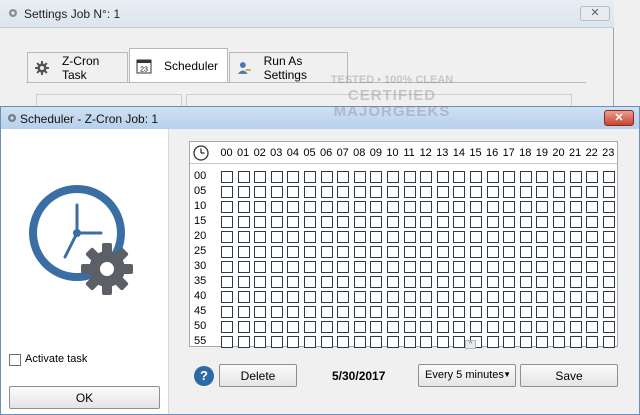  Describe the element at coordinates (77, 67) in the screenshot. I see `tab-z-cron-task: Z-Cron Task` at that location.